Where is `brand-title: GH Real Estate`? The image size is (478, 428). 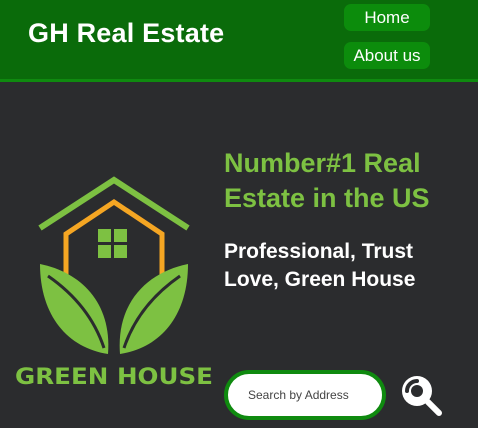 brand-title: GH Real Estate is located at coordinates (126, 33).